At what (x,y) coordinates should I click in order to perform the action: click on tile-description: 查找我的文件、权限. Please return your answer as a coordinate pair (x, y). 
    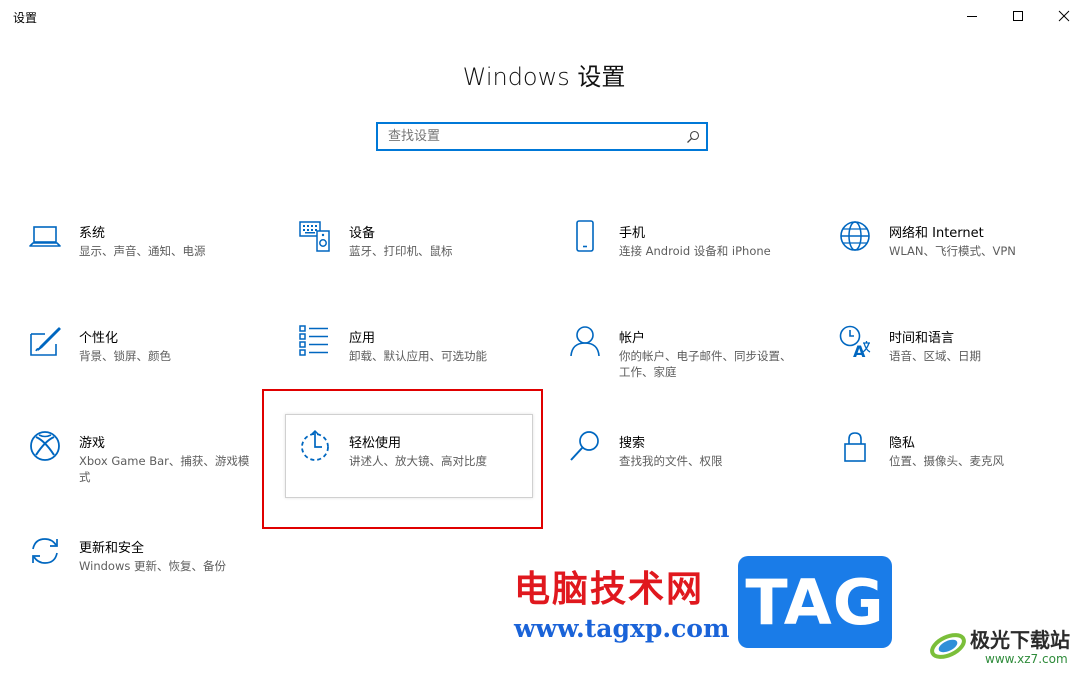
    Looking at the image, I should click on (671, 461).